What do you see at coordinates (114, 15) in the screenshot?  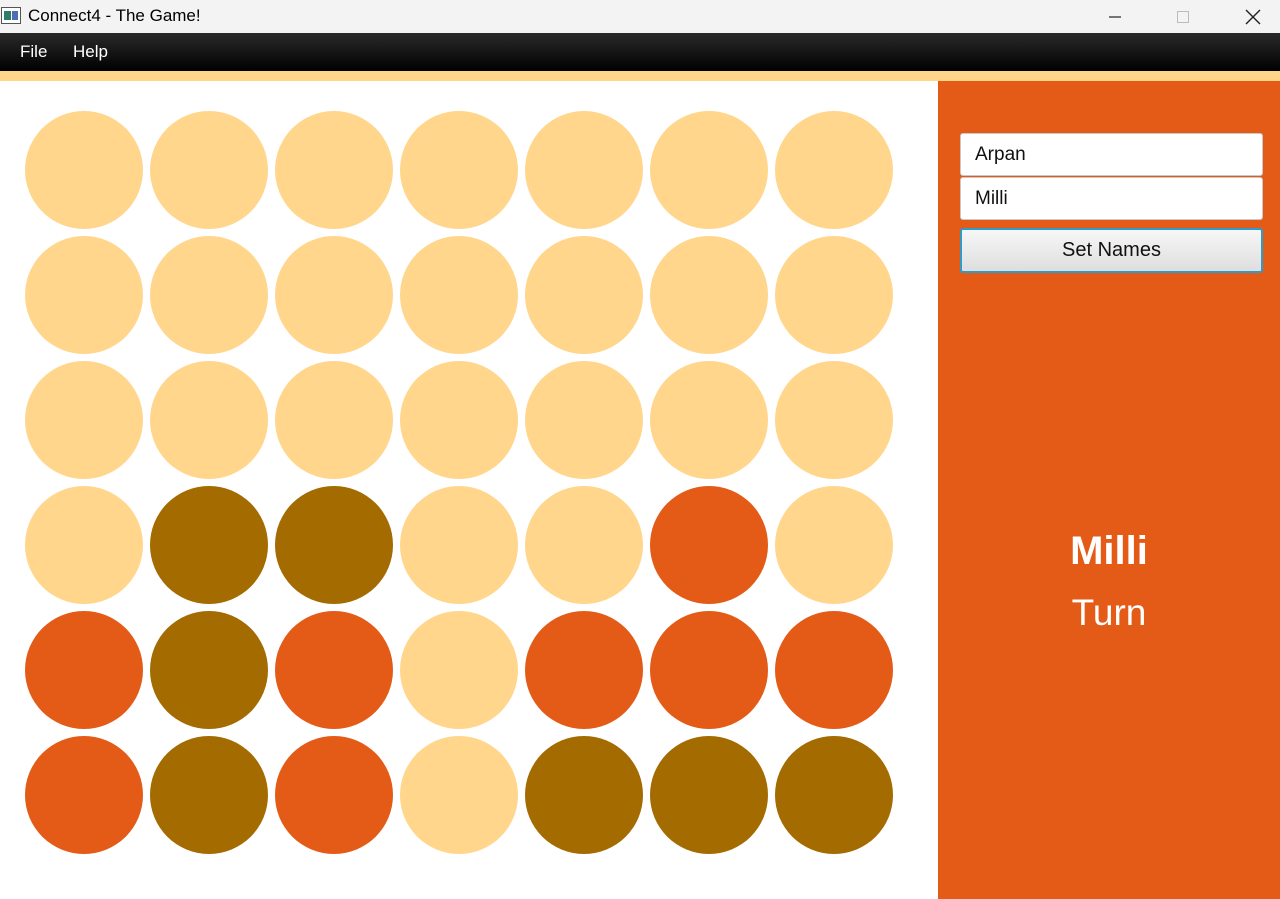 I see `window-title: Connect4 - The Game!` at bounding box center [114, 15].